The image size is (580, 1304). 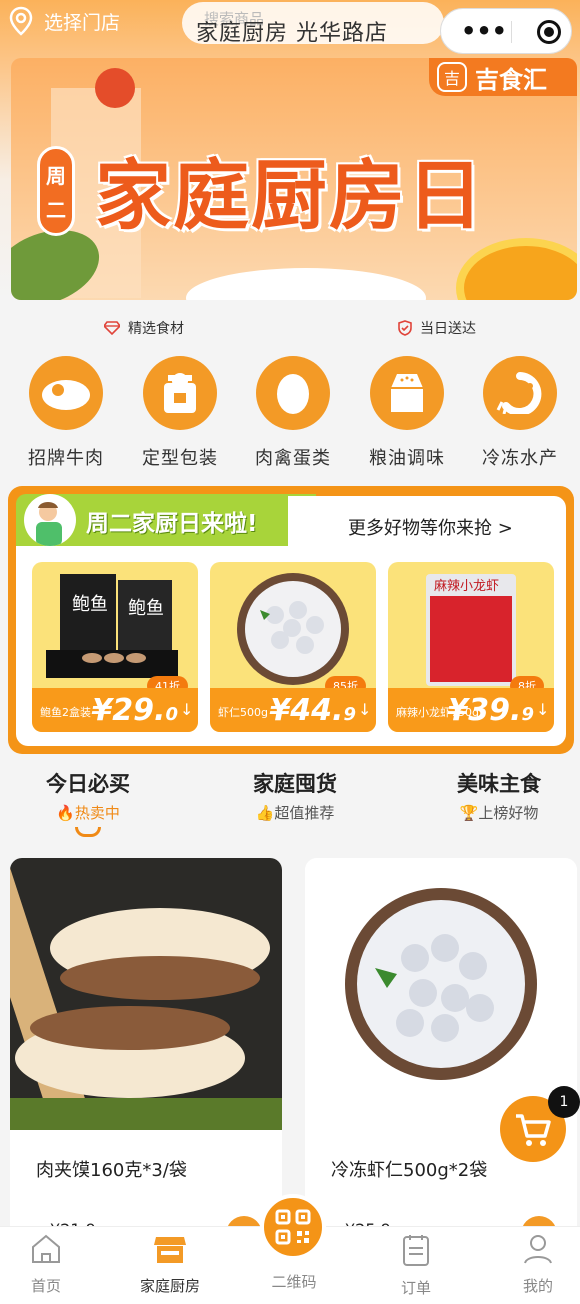 I want to click on nav-family-kitchen: 家庭厨房, so click(x=170, y=1264).